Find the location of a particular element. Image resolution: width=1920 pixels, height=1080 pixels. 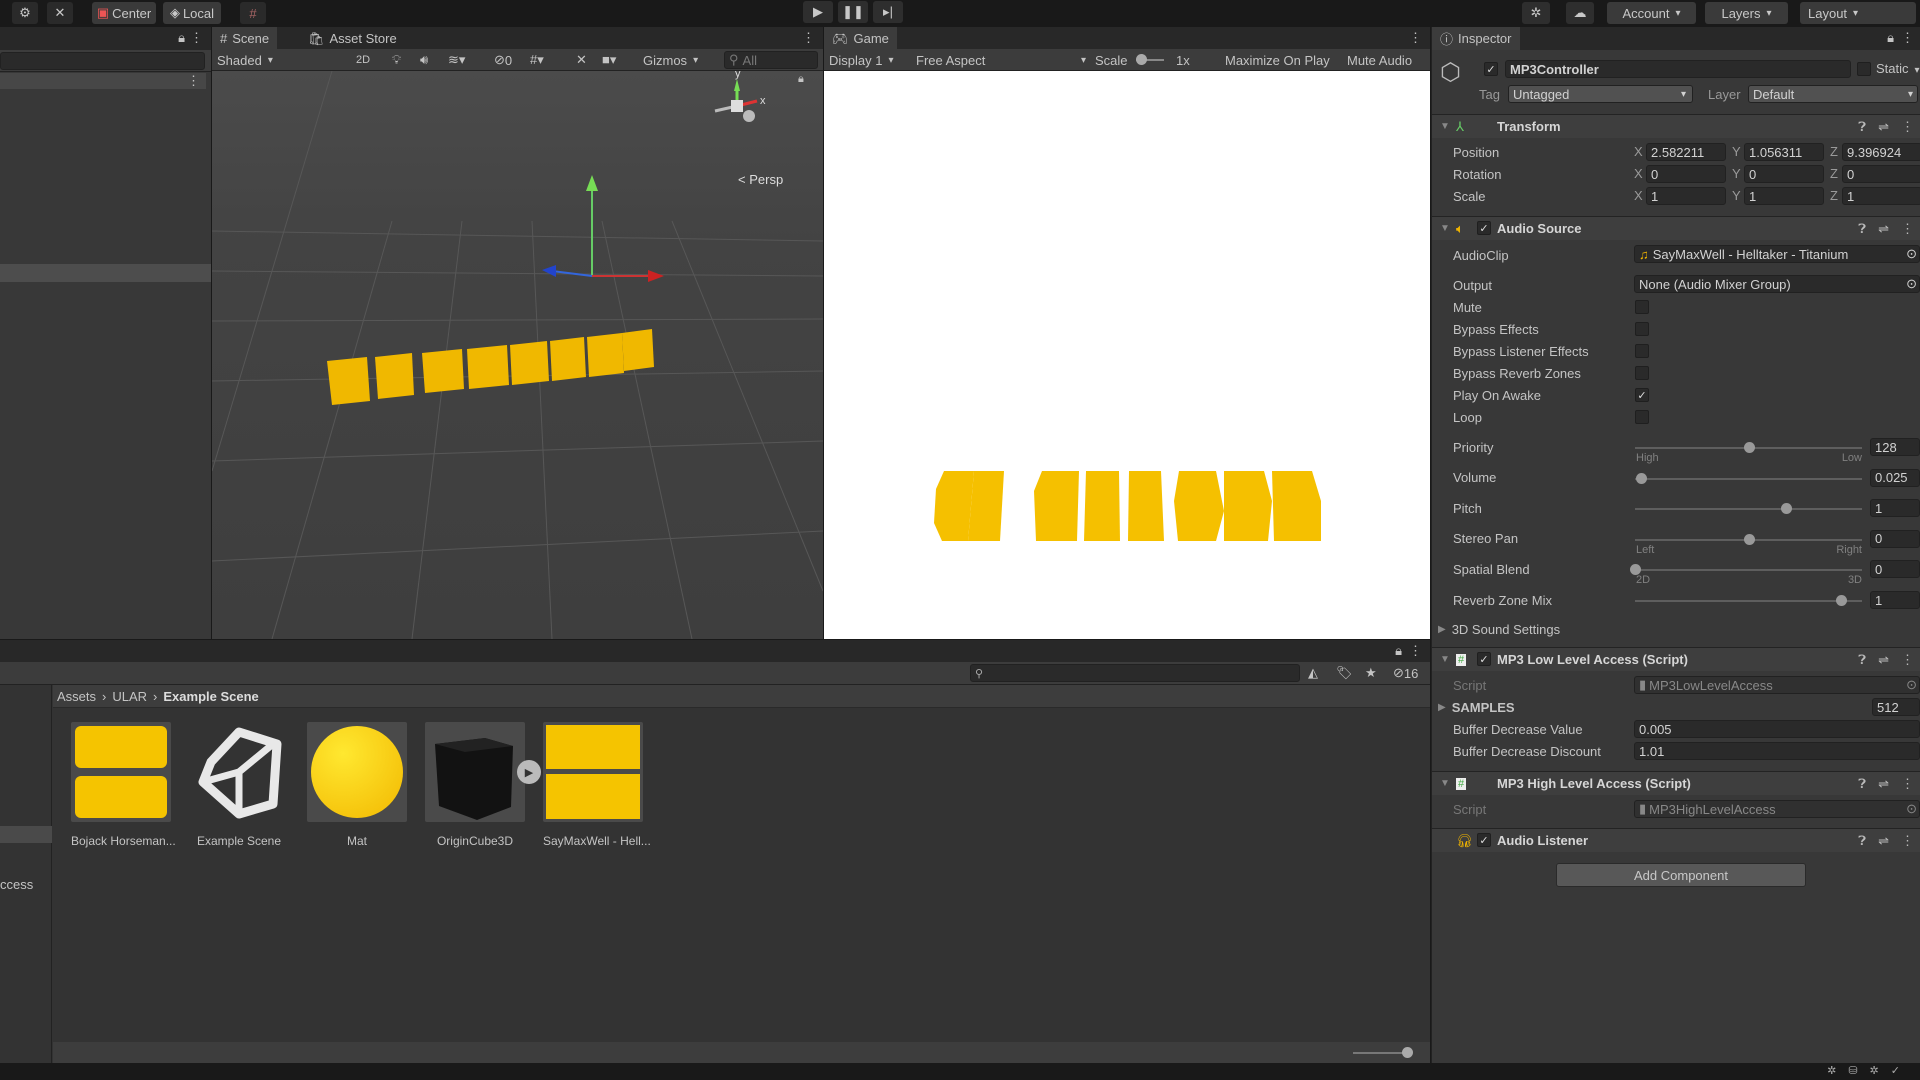

transform-header: ▼ ⅄ Transform ❓︎ ⇌ ⋮ is located at coordinates (1676, 126).